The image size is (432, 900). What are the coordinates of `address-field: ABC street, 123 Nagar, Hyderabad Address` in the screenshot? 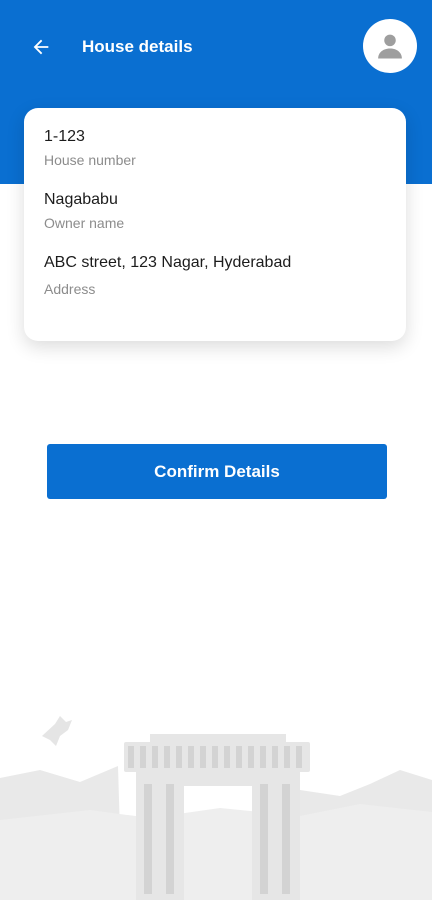 It's located at (167, 275).